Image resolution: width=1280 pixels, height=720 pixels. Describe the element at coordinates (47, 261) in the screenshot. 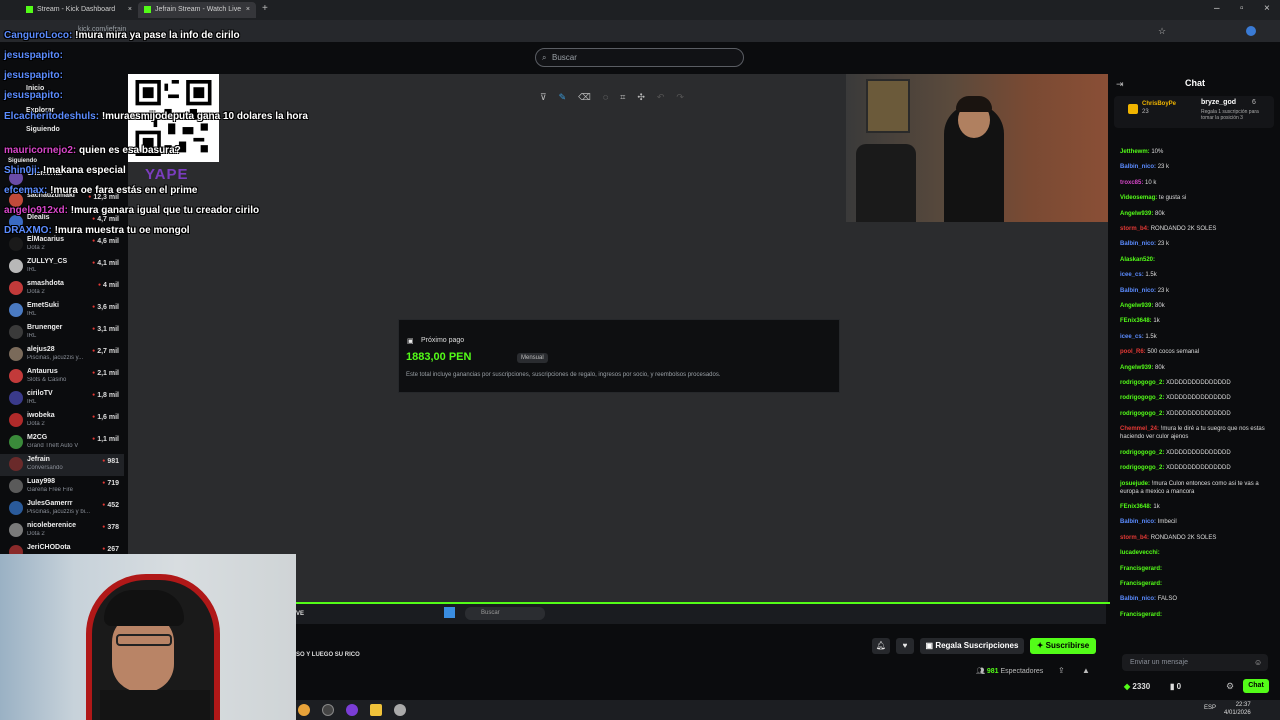

I see `channel-name: ZULLYY_CS` at that location.